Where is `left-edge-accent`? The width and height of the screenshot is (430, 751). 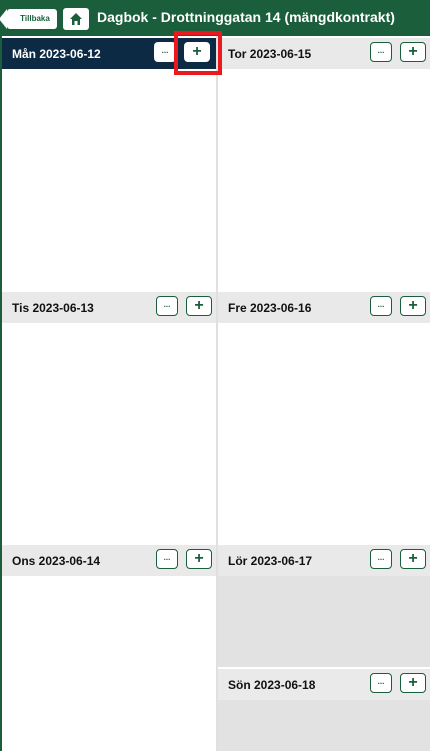
left-edge-accent is located at coordinates (1, 393).